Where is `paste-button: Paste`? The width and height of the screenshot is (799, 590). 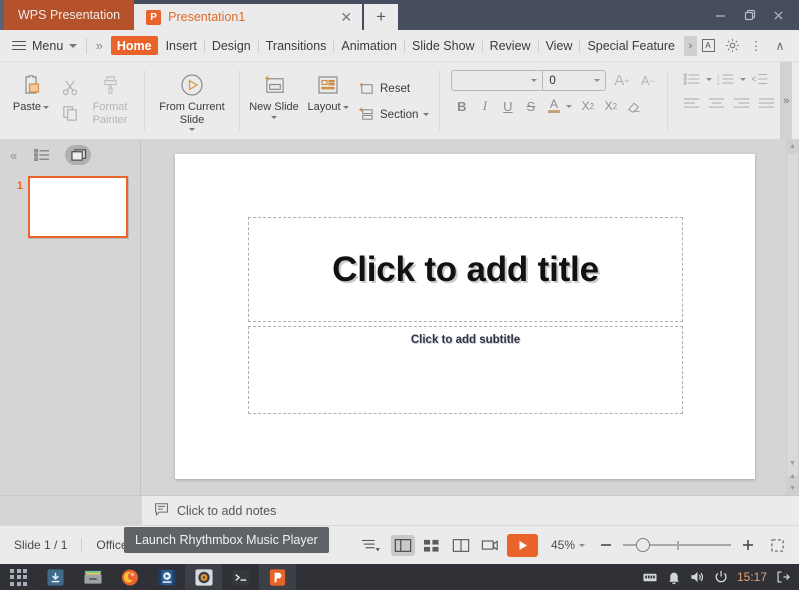 paste-button: Paste is located at coordinates (31, 91).